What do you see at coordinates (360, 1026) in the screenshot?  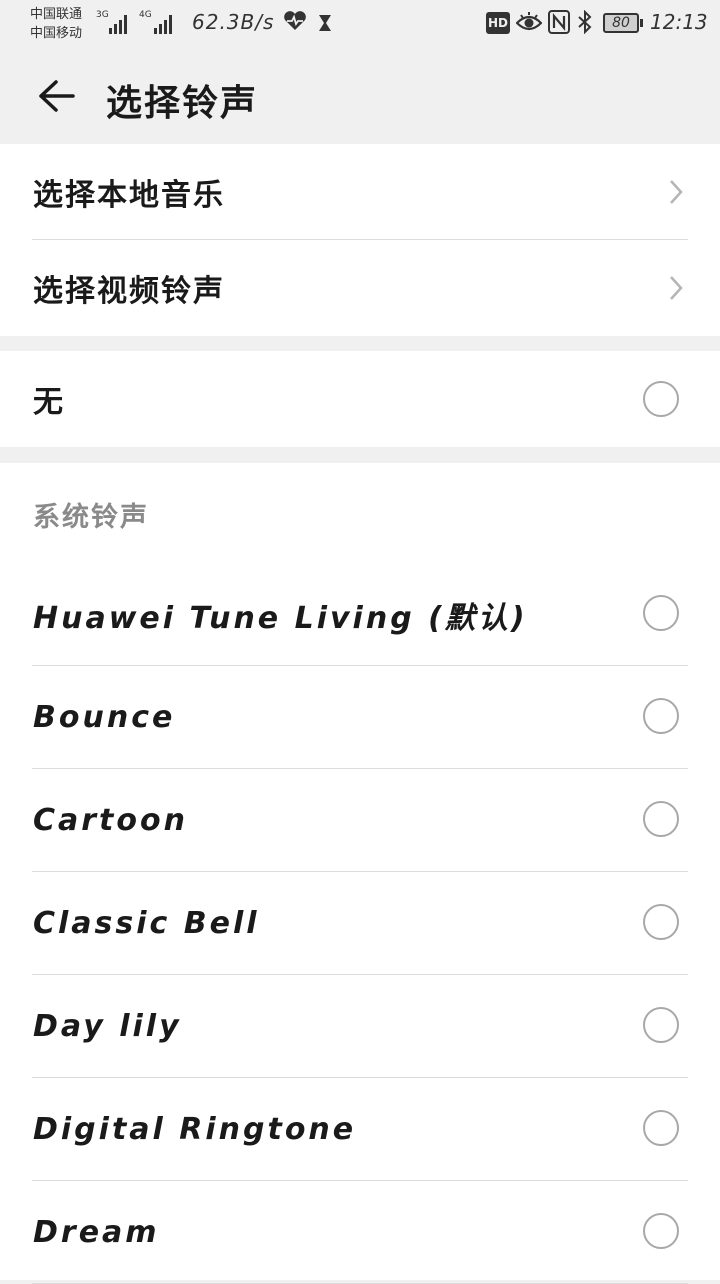 I see `ringtone-item: Day lily` at bounding box center [360, 1026].